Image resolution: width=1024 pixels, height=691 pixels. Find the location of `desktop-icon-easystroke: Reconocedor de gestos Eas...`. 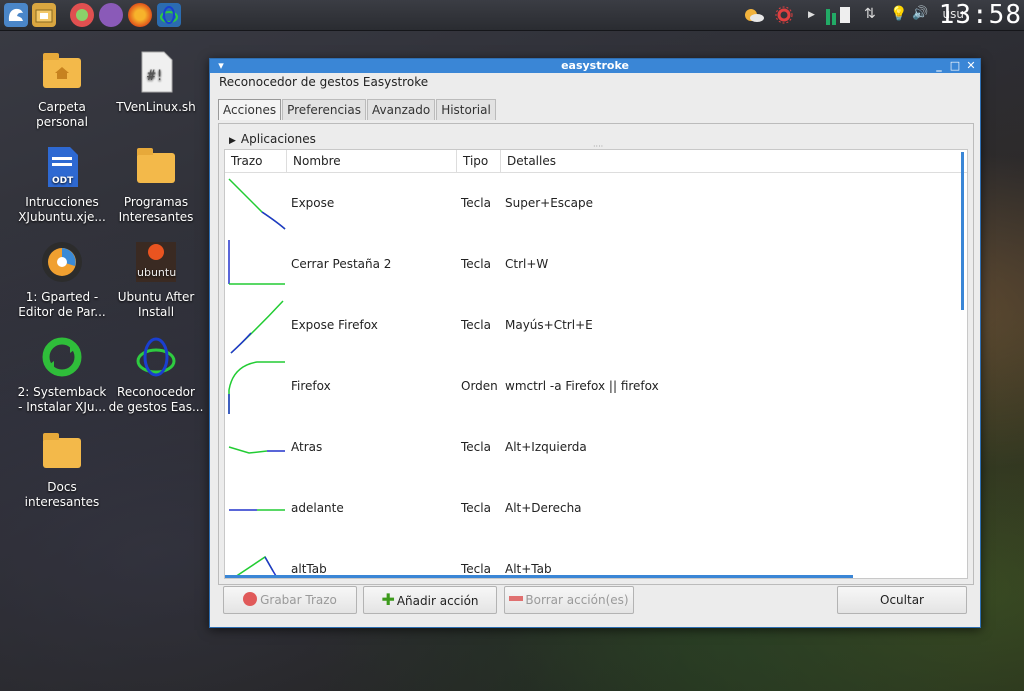

desktop-icon-easystroke: Reconocedor de gestos Eas... is located at coordinates (156, 375).